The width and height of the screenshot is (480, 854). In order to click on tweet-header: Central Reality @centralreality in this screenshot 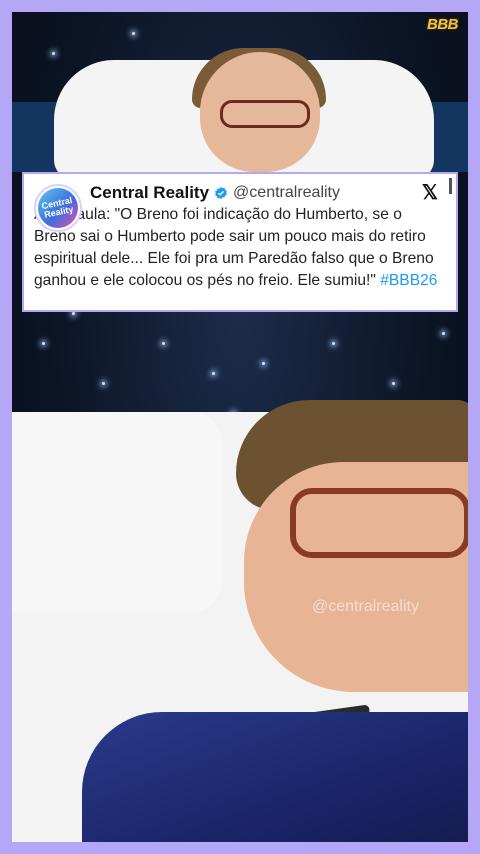, I will do `click(268, 193)`.